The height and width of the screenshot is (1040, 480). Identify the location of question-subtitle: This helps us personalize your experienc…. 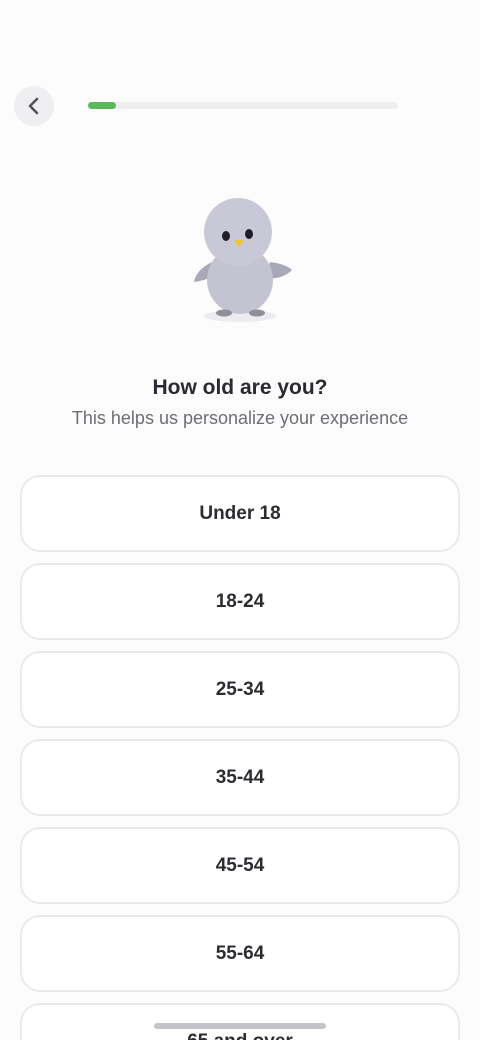
(240, 418).